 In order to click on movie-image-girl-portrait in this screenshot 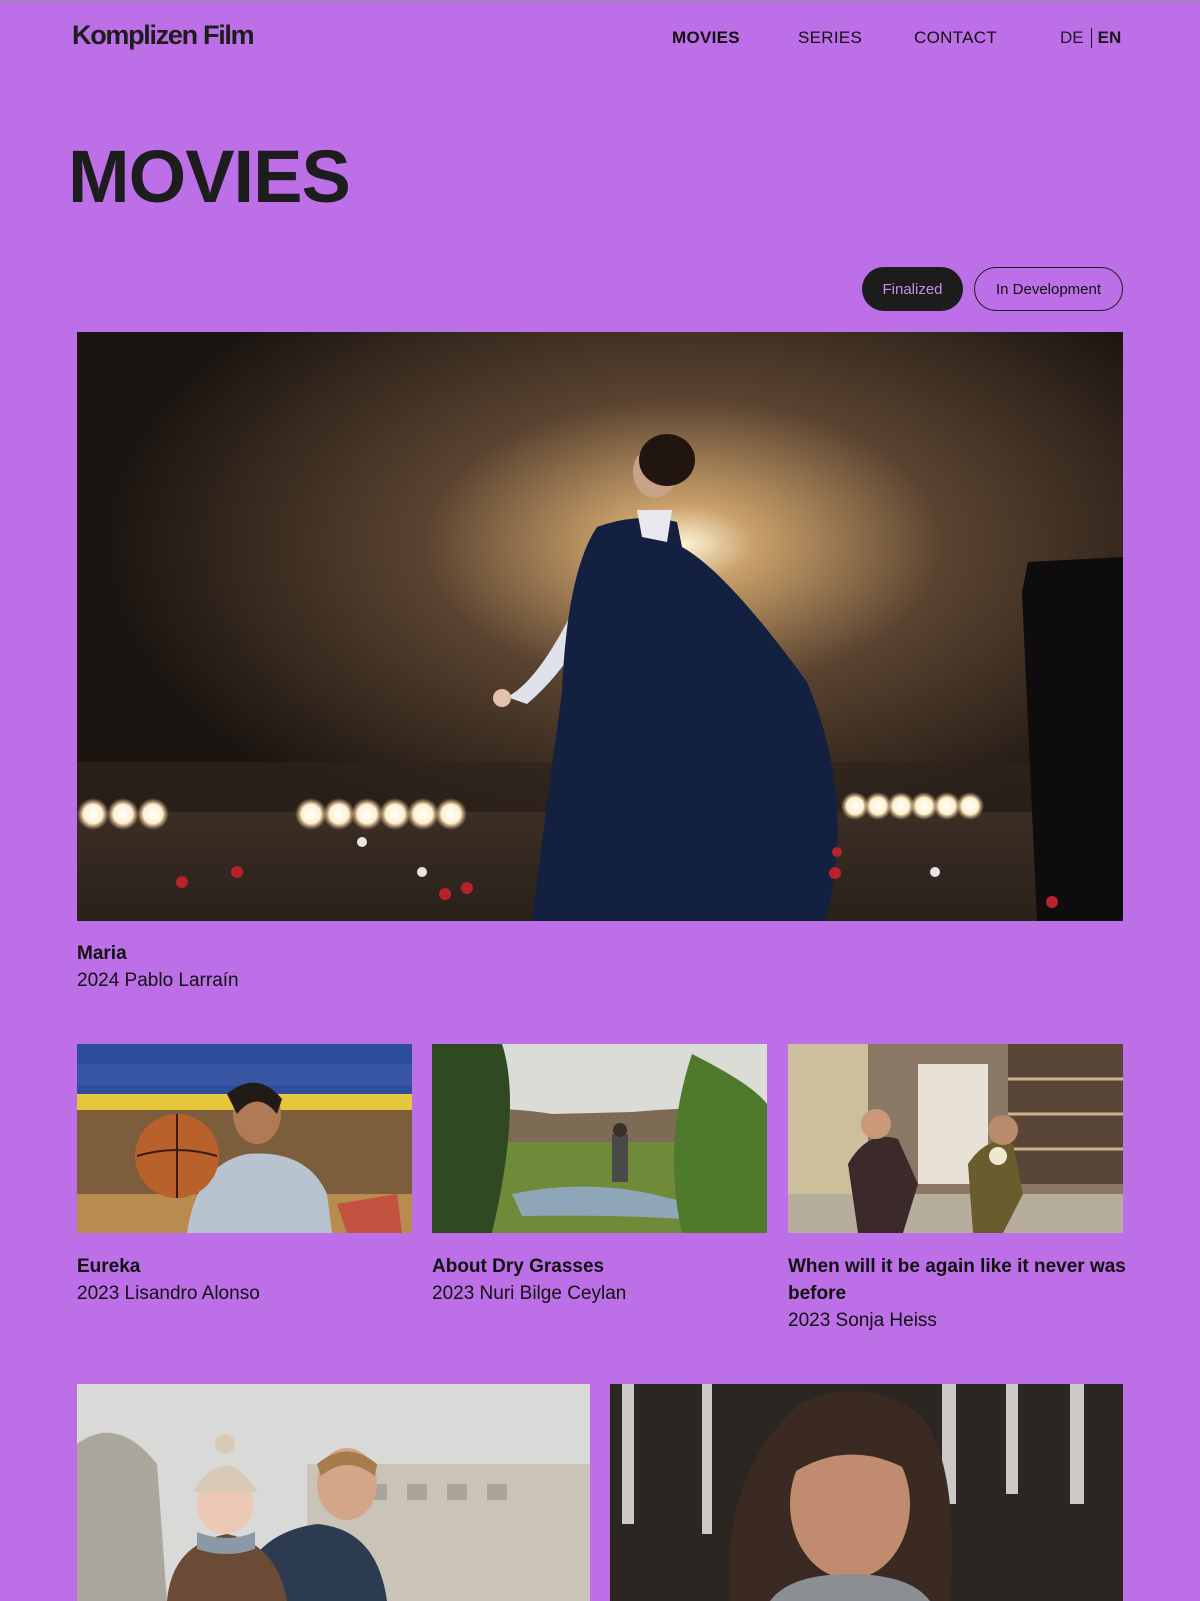, I will do `click(866, 1492)`.